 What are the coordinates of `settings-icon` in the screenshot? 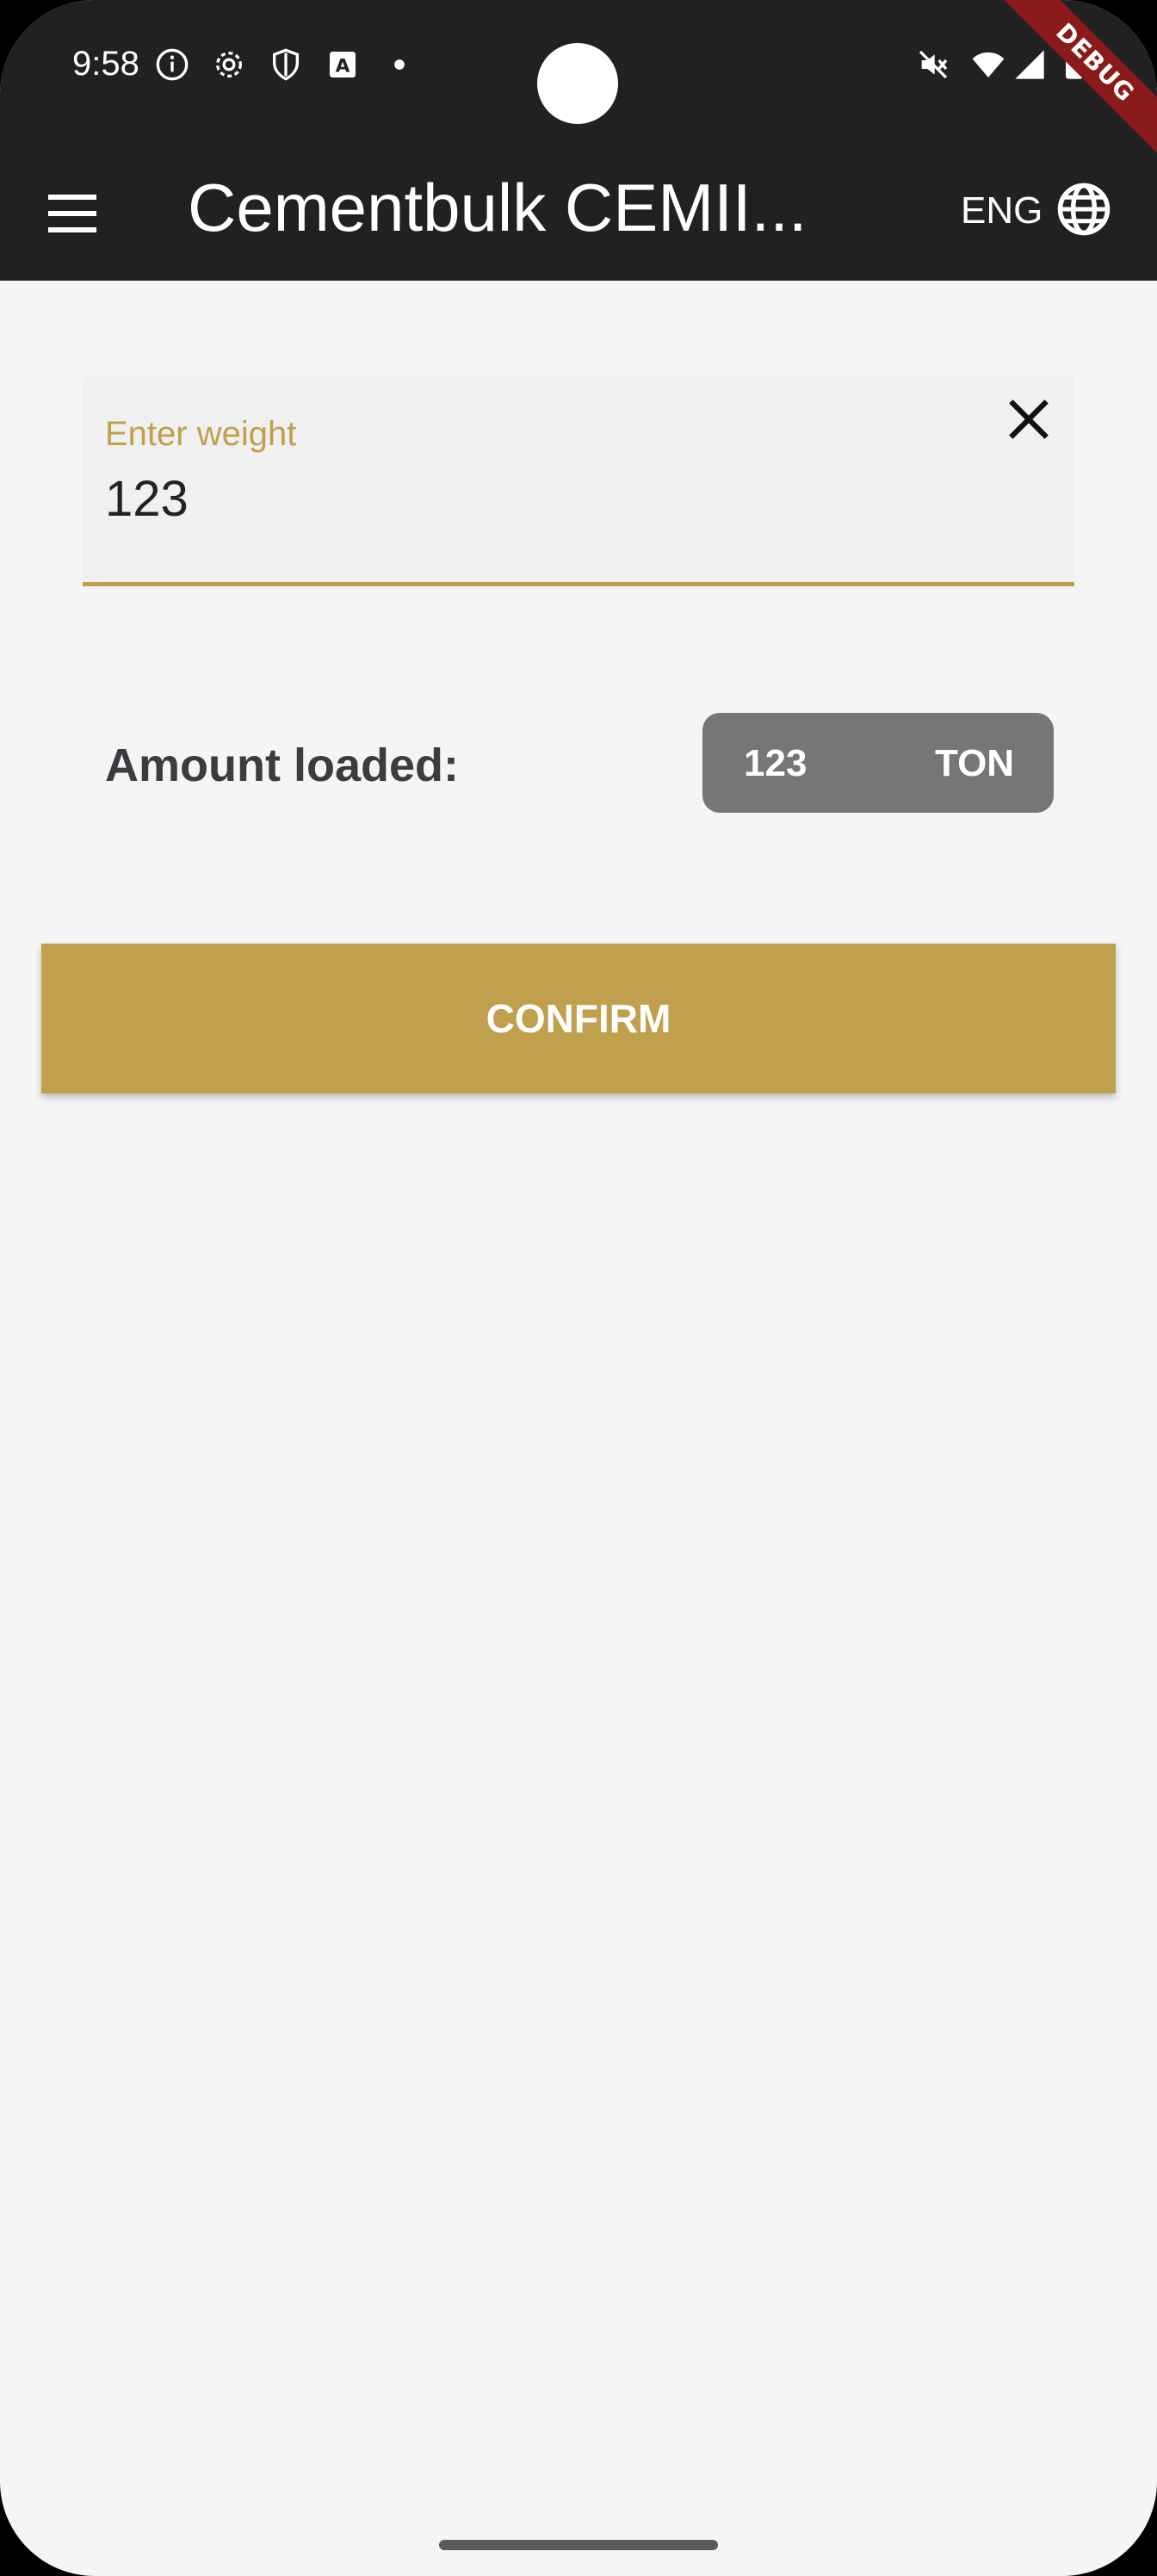 It's located at (229, 64).